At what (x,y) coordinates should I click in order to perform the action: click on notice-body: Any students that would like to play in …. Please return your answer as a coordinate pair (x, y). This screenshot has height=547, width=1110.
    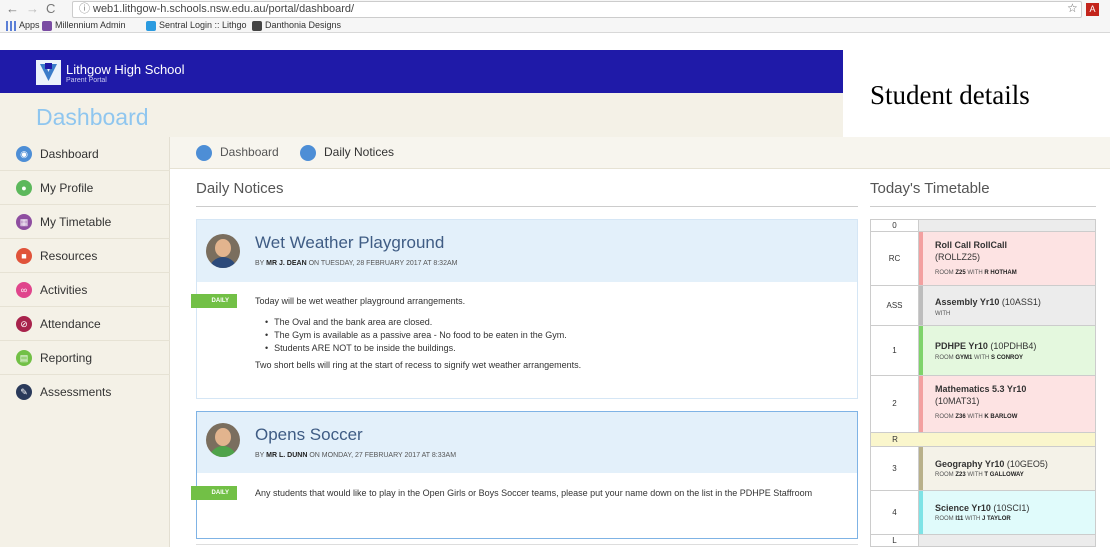
    Looking at the image, I should click on (534, 493).